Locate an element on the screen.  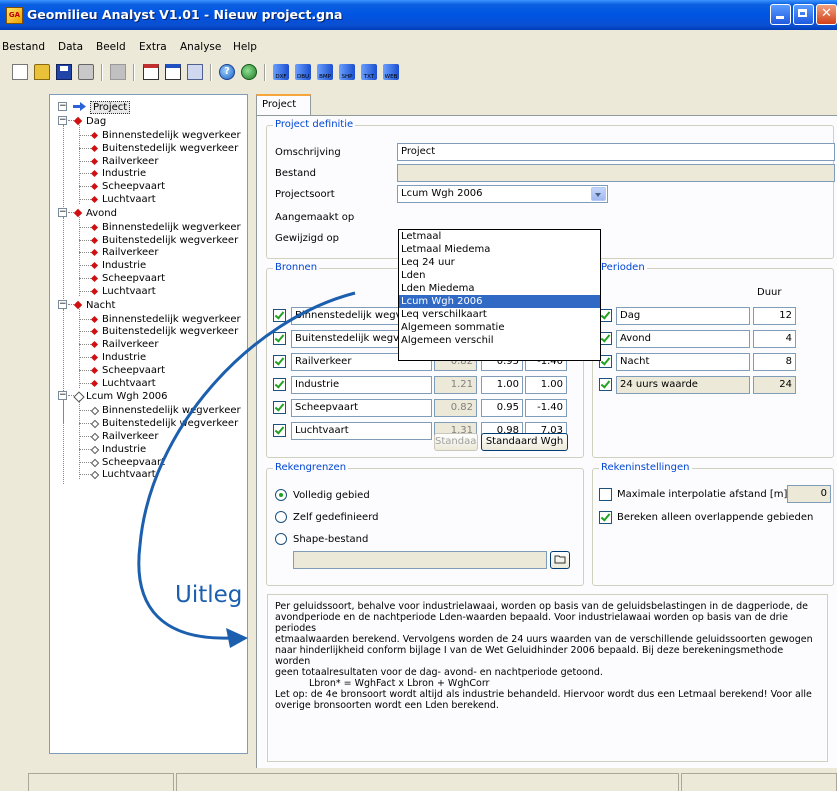
correction-field: 1.00 is located at coordinates (546, 385).